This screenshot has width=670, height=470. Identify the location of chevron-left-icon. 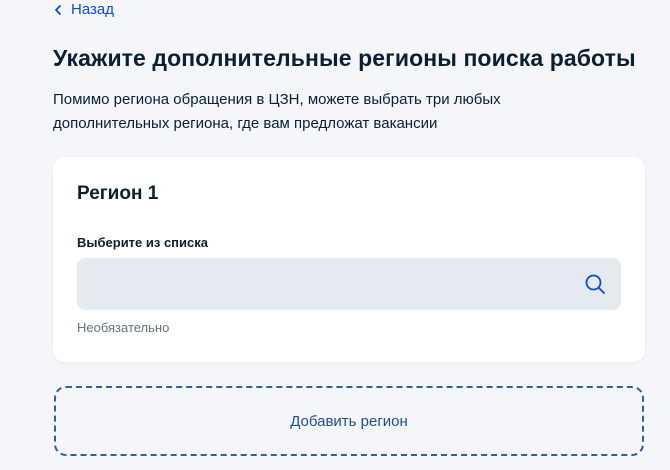
(58, 9).